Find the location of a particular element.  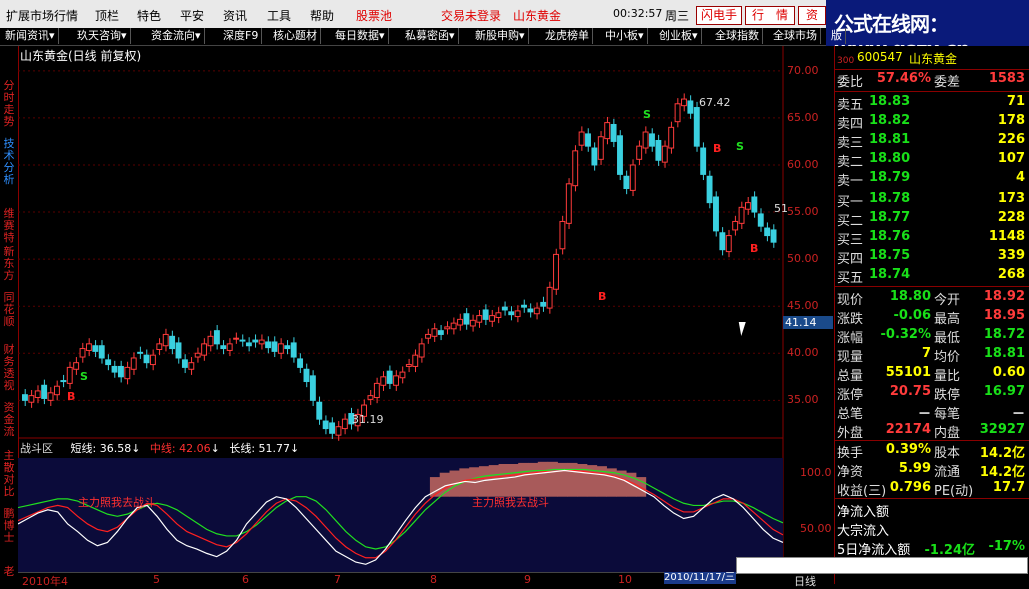

stat-row: 现价 18.80 今开 18.92 is located at coordinates (931, 298).